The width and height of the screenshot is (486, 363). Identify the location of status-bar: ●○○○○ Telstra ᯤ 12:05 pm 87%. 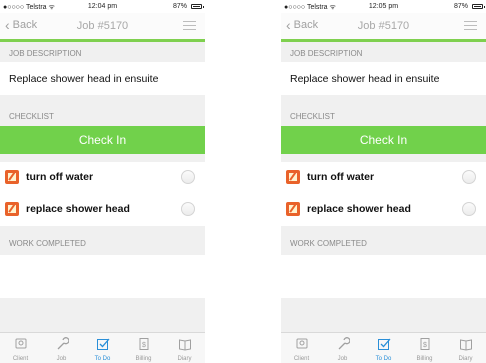
(383, 6).